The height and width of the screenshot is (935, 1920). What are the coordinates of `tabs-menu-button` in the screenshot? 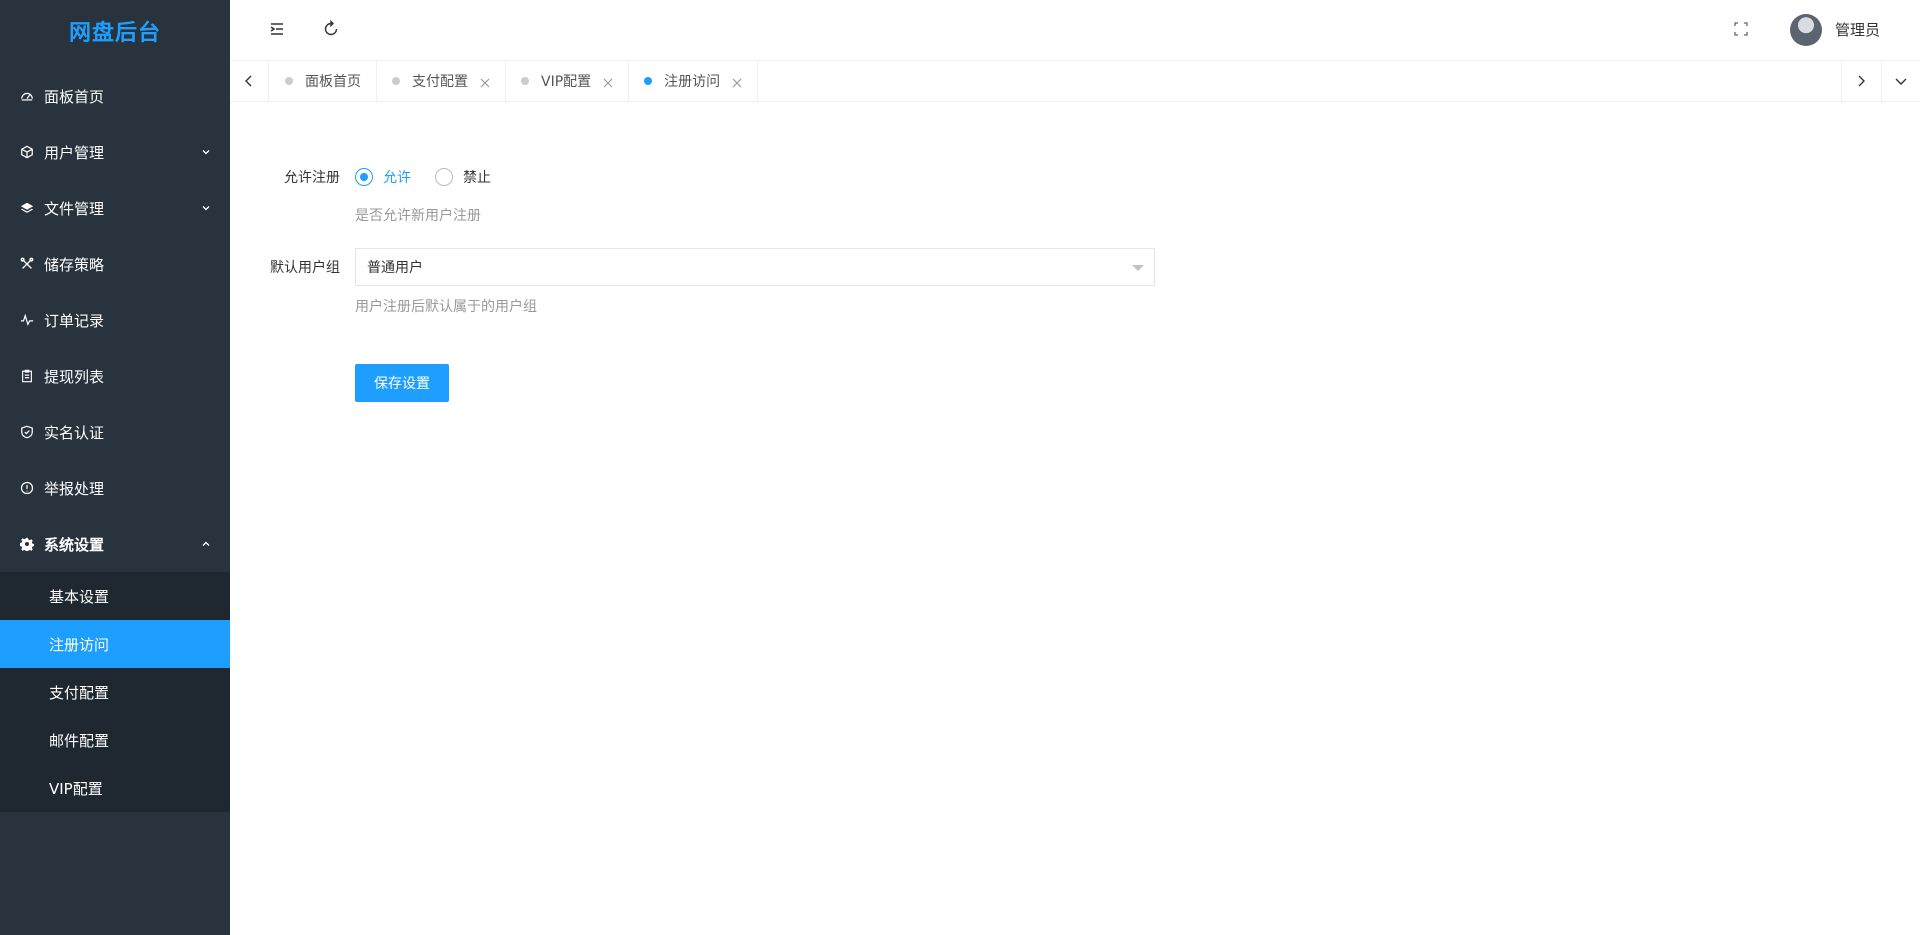 It's located at (1900, 81).